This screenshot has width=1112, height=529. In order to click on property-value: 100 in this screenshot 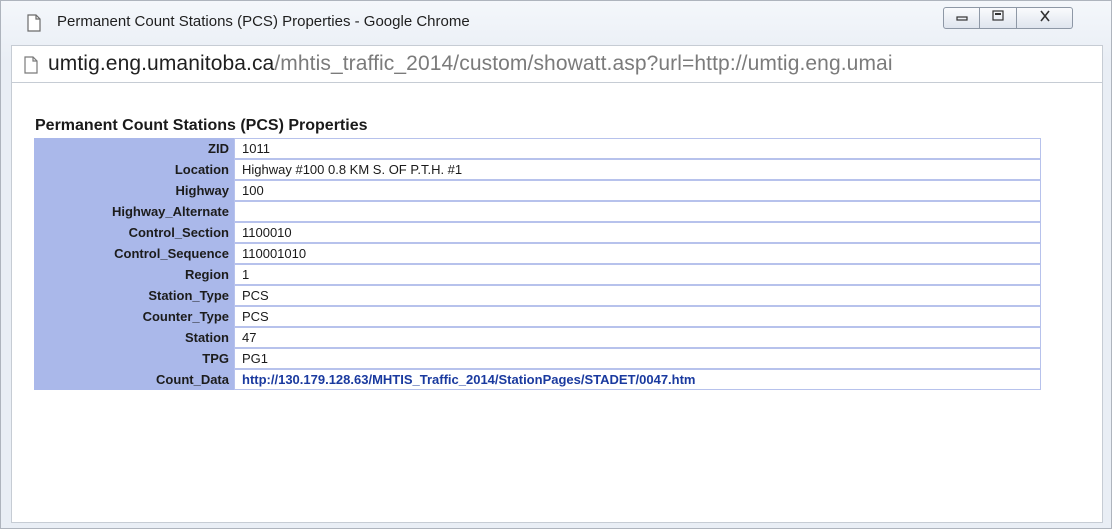, I will do `click(637, 190)`.